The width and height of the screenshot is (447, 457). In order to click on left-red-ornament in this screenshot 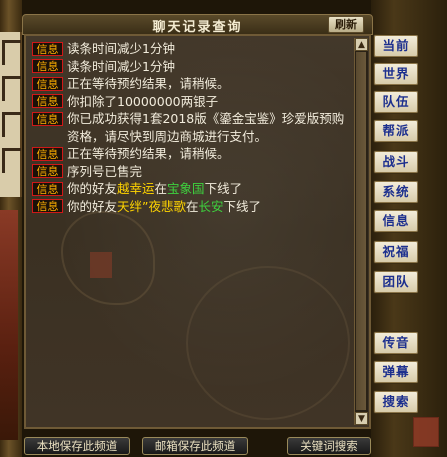, I will do `click(9, 325)`.